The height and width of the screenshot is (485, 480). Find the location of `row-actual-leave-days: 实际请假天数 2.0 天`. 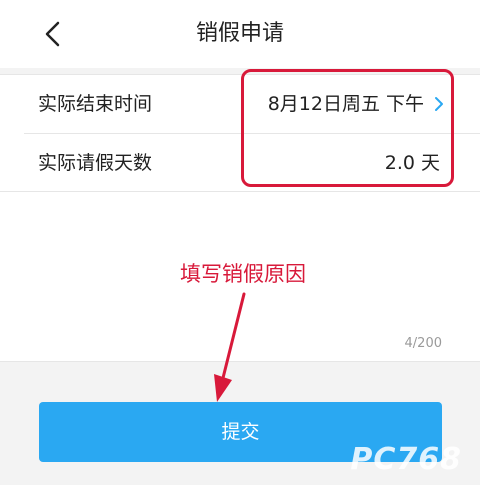

row-actual-leave-days: 实际请假天数 2.0 天 is located at coordinates (240, 163).